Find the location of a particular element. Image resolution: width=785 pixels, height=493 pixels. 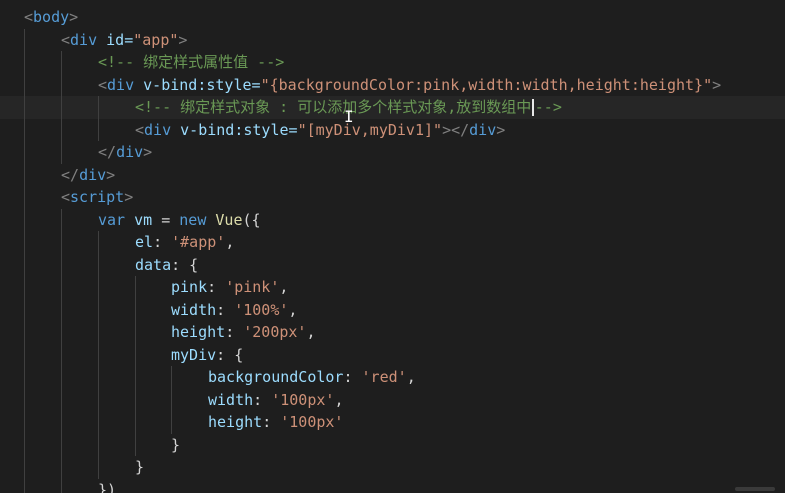

code-line: }) is located at coordinates (392, 485).